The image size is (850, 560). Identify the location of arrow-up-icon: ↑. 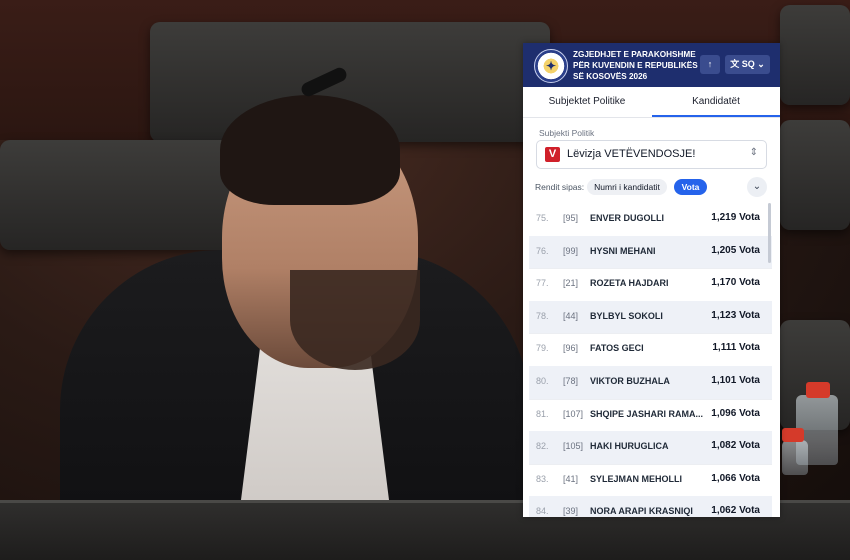
(710, 64).